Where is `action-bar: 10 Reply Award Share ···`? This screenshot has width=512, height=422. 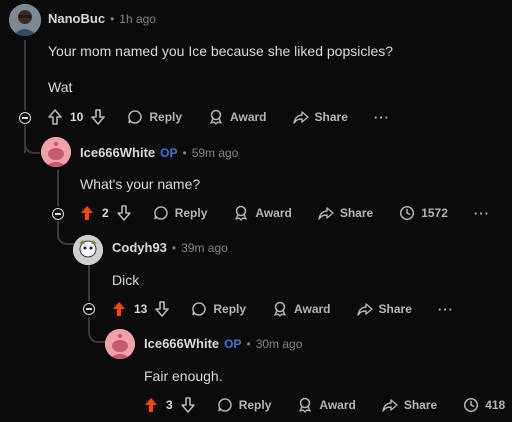
action-bar: 10 Reply Award Share ··· is located at coordinates (219, 117).